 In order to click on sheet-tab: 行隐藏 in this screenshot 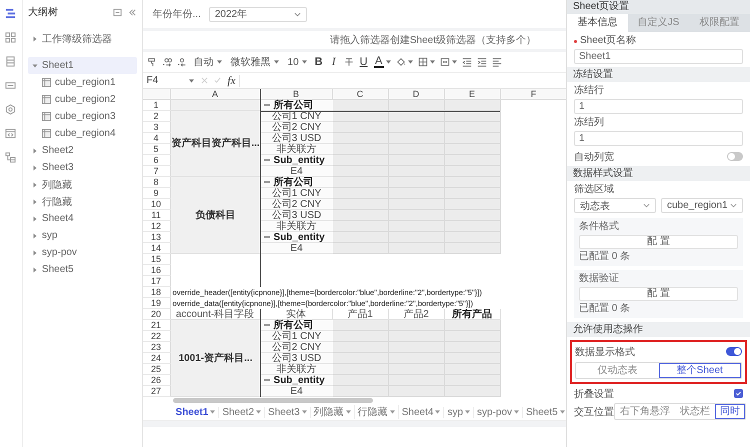, I will do `click(376, 412)`.